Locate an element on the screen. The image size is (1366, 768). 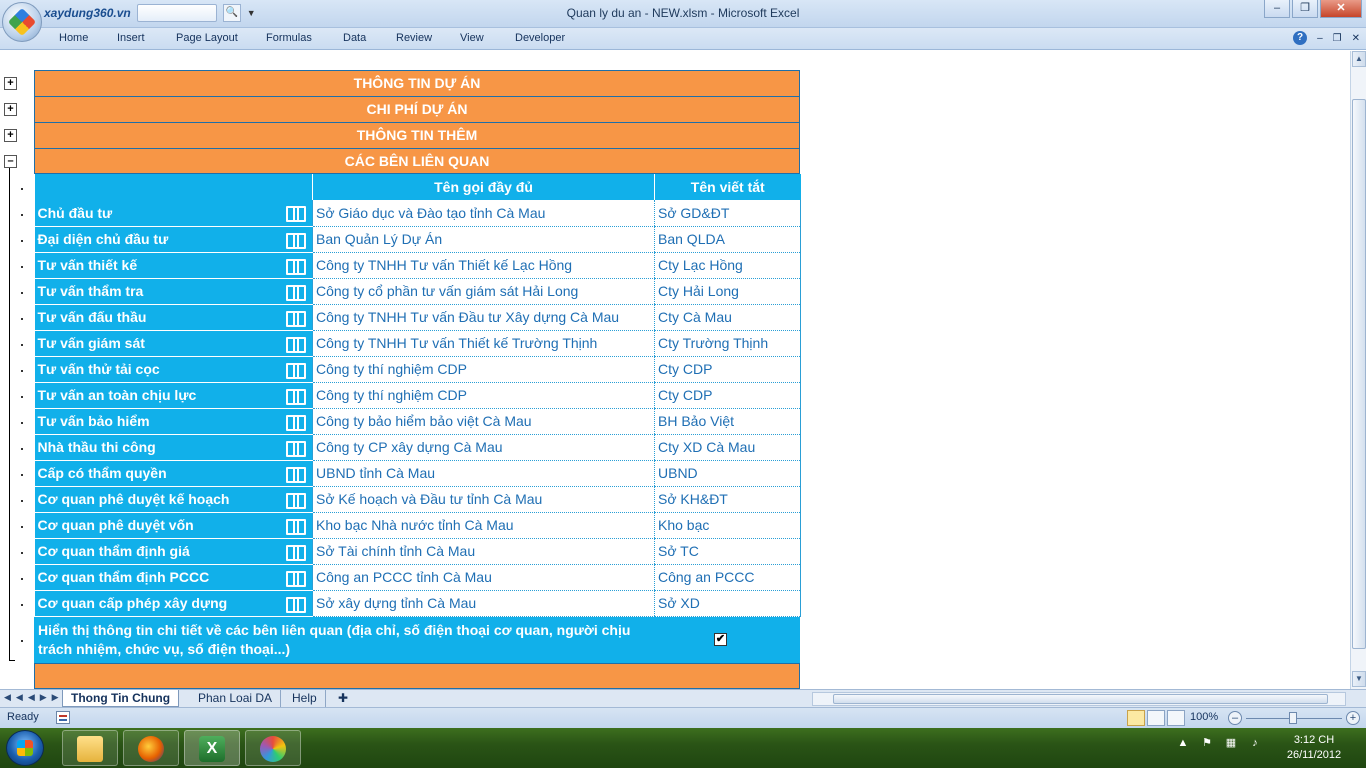
close-button: ✕ is located at coordinates (1341, 9).